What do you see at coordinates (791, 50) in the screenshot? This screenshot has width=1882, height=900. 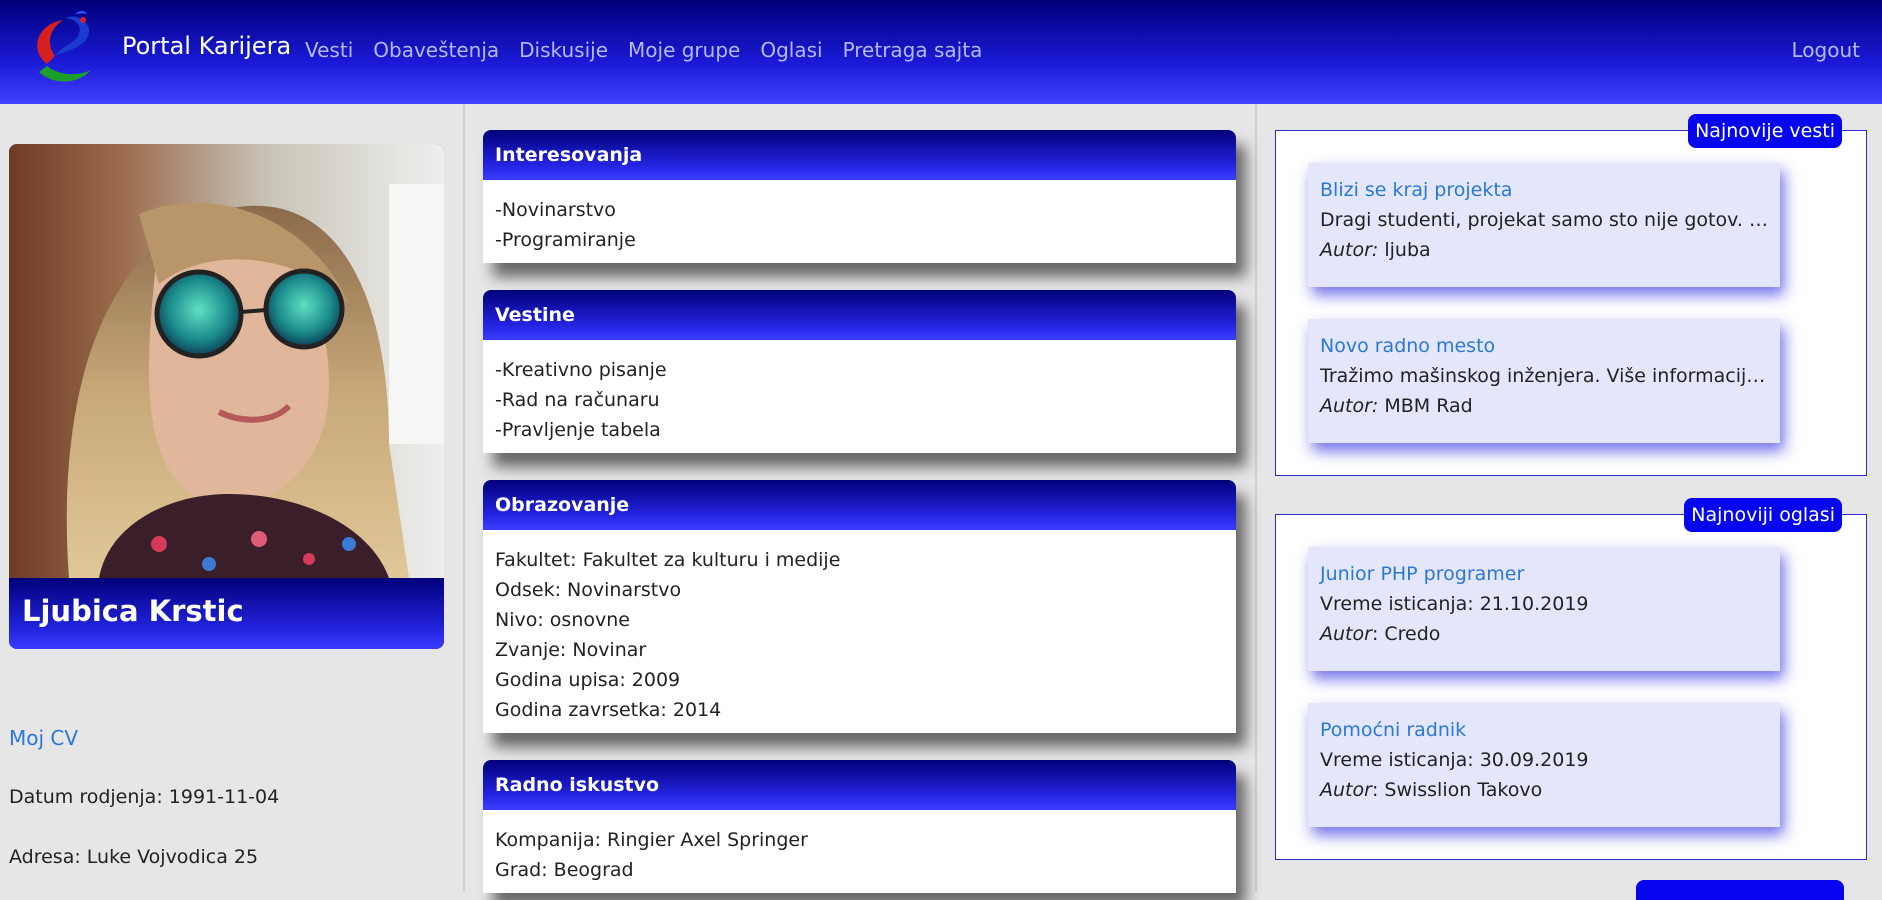 I see `nav-link-oglasi: Oglasi` at bounding box center [791, 50].